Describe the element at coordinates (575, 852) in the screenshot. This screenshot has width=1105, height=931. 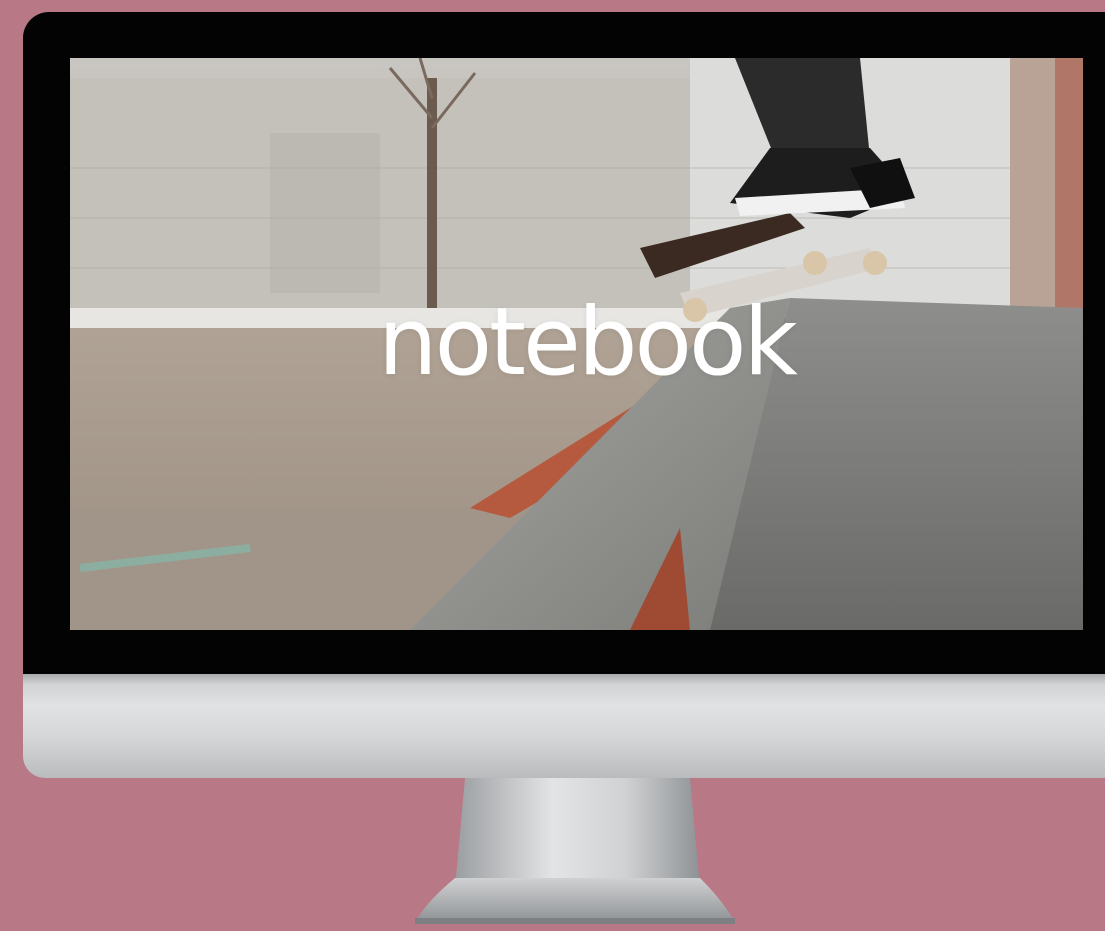
I see `monitor-stand` at that location.